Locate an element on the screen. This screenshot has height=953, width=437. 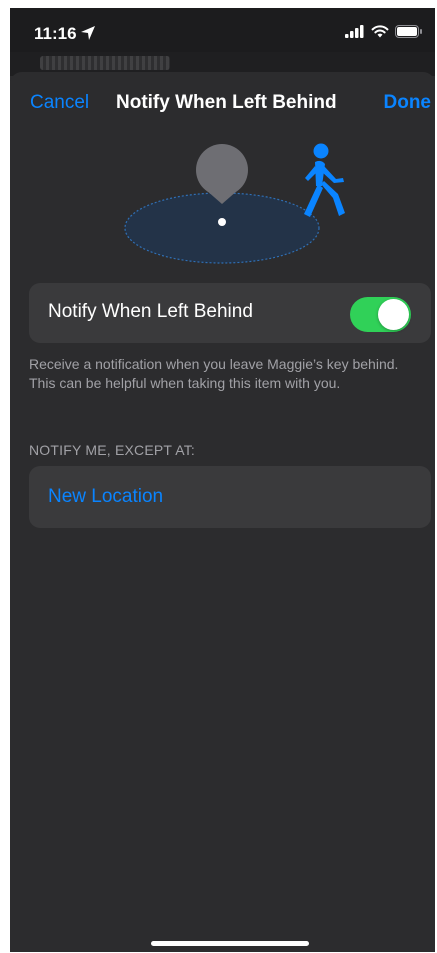
notify-toggle-switch is located at coordinates (380, 314).